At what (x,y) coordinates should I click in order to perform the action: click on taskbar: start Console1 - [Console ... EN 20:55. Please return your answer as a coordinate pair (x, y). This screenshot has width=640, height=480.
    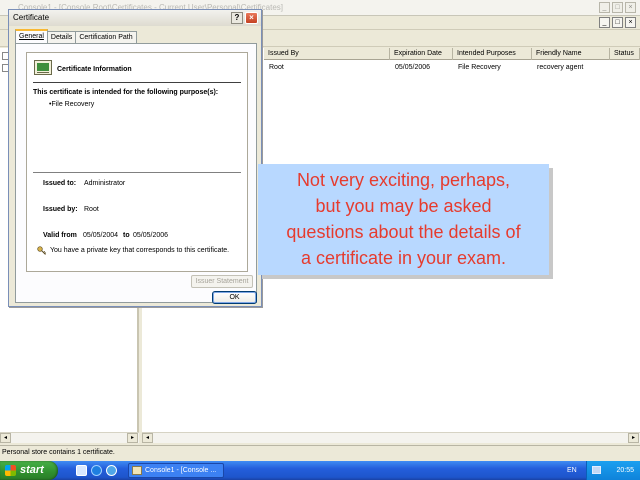
    Looking at the image, I should click on (320, 470).